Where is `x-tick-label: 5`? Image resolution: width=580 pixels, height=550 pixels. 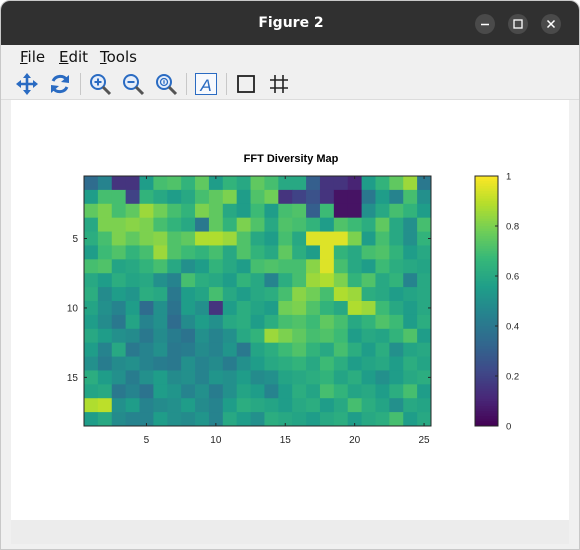
x-tick-label: 5 is located at coordinates (147, 440).